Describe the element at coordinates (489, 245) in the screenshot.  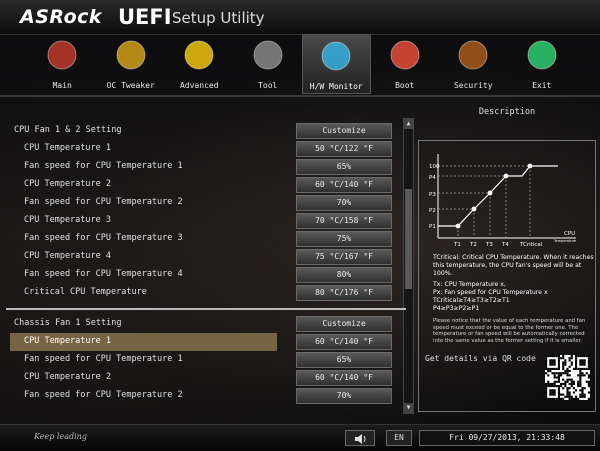
I see `graph-x-t3: T3` at that location.